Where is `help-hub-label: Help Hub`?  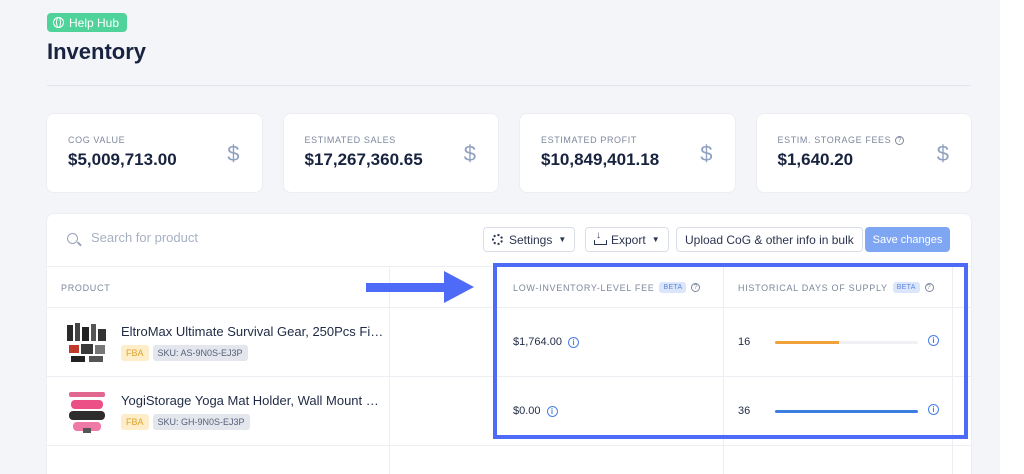 help-hub-label: Help Hub is located at coordinates (94, 22).